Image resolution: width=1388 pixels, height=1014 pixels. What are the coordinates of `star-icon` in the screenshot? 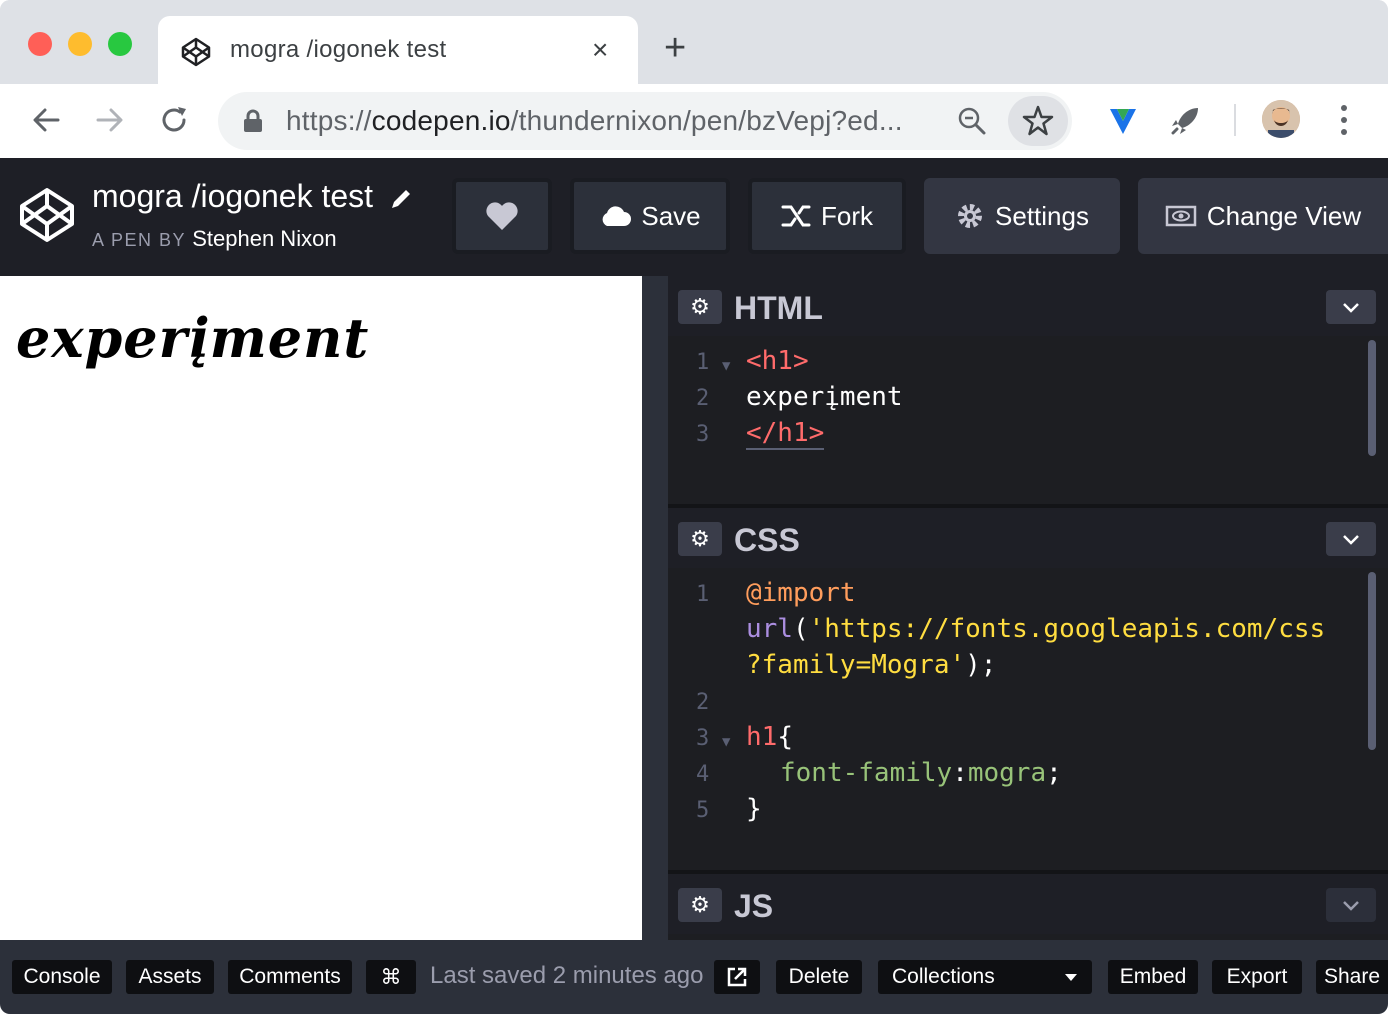 It's located at (1038, 120).